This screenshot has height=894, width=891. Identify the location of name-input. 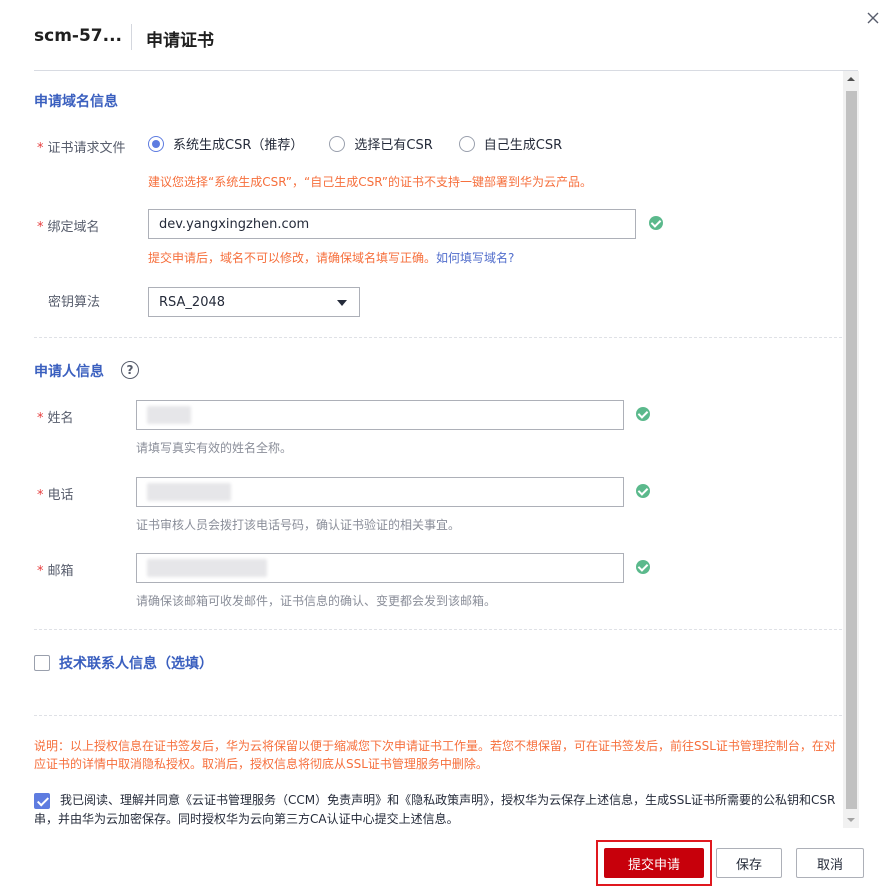
(380, 415).